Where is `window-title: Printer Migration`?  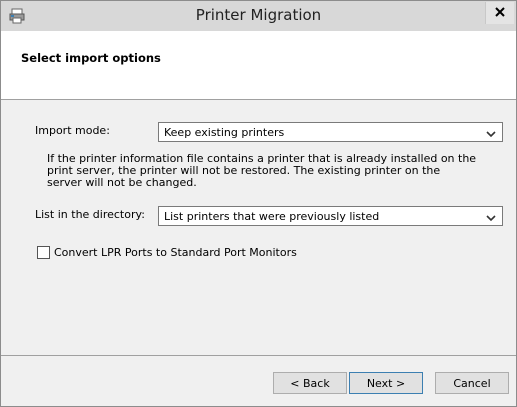 window-title: Printer Migration is located at coordinates (258, 15).